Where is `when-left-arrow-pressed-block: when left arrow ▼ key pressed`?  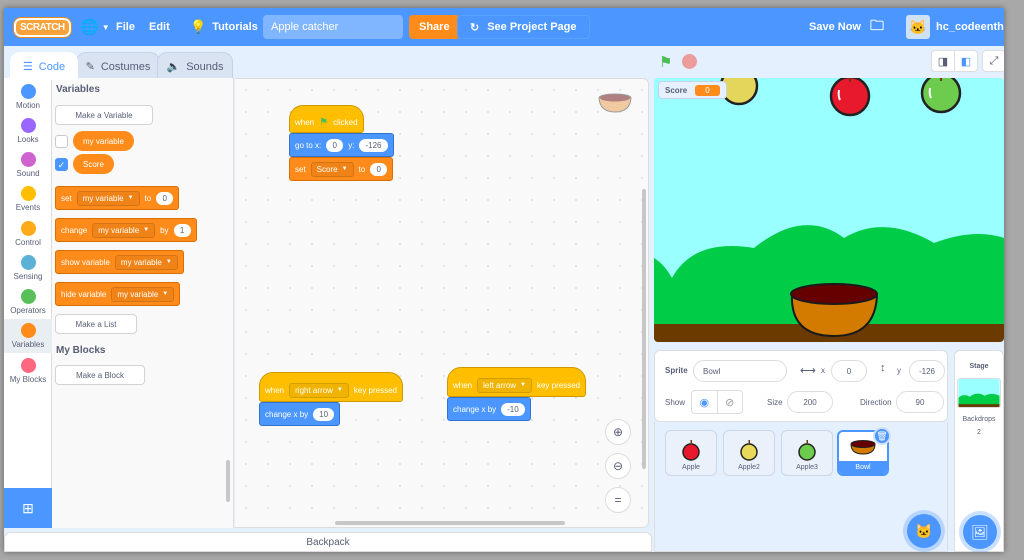
when-left-arrow-pressed-block: when left arrow ▼ key pressed is located at coordinates (517, 382).